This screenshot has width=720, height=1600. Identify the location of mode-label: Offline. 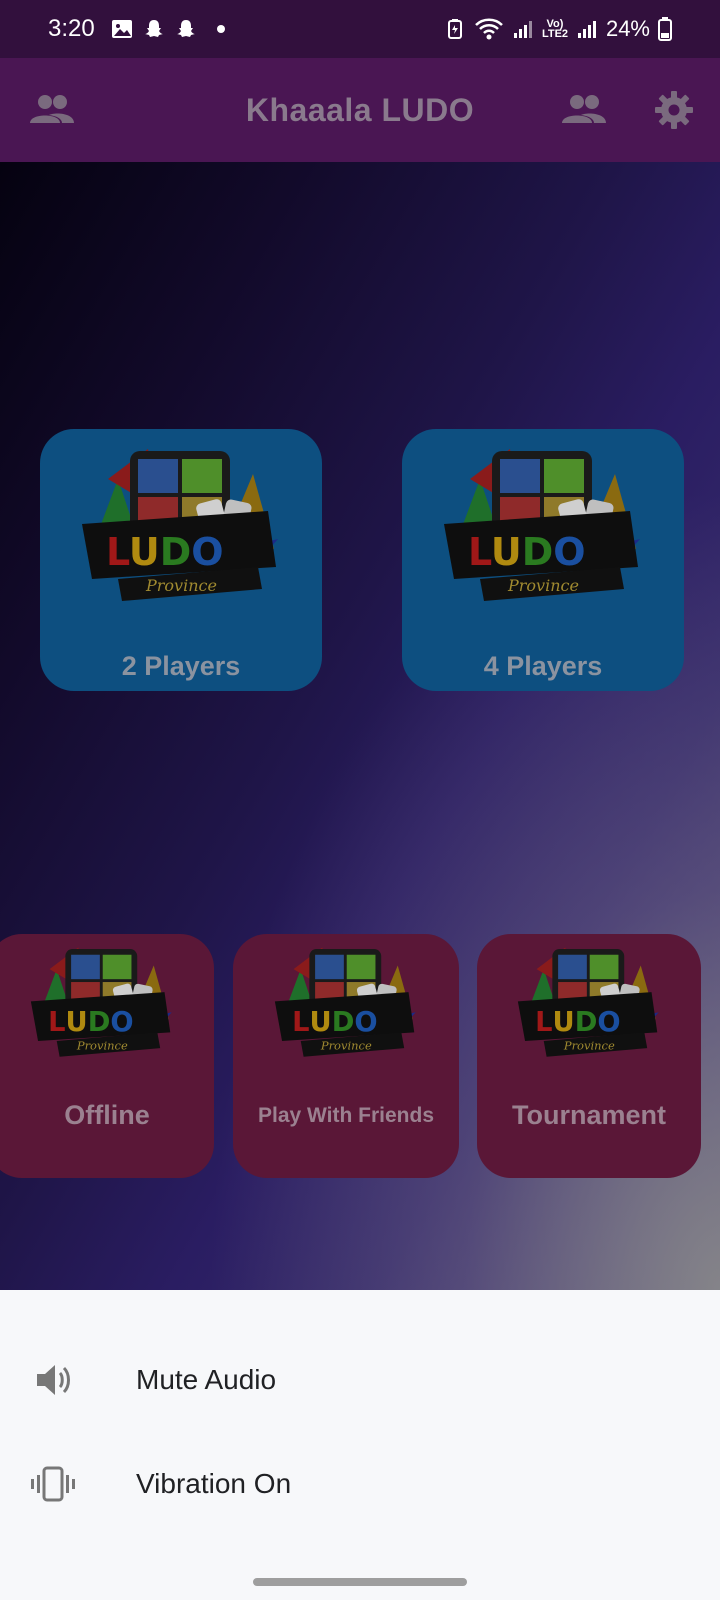
(107, 1115).